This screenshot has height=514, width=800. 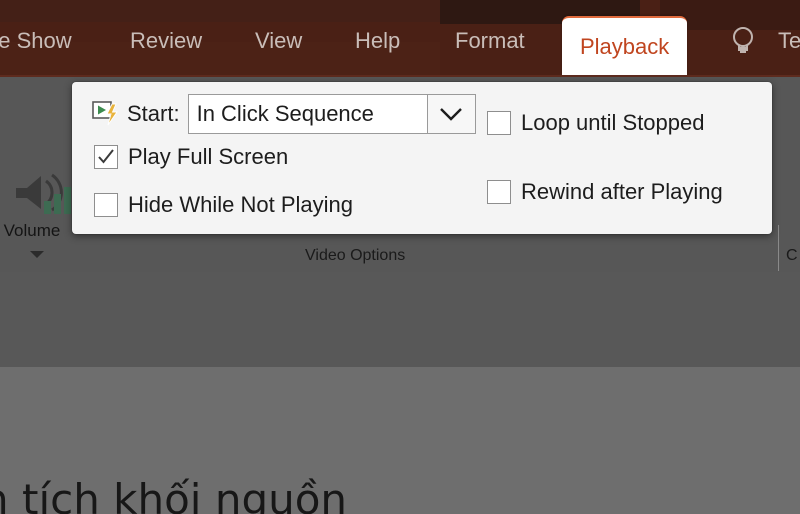 What do you see at coordinates (153, 113) in the screenshot?
I see `start-label: Start:` at bounding box center [153, 113].